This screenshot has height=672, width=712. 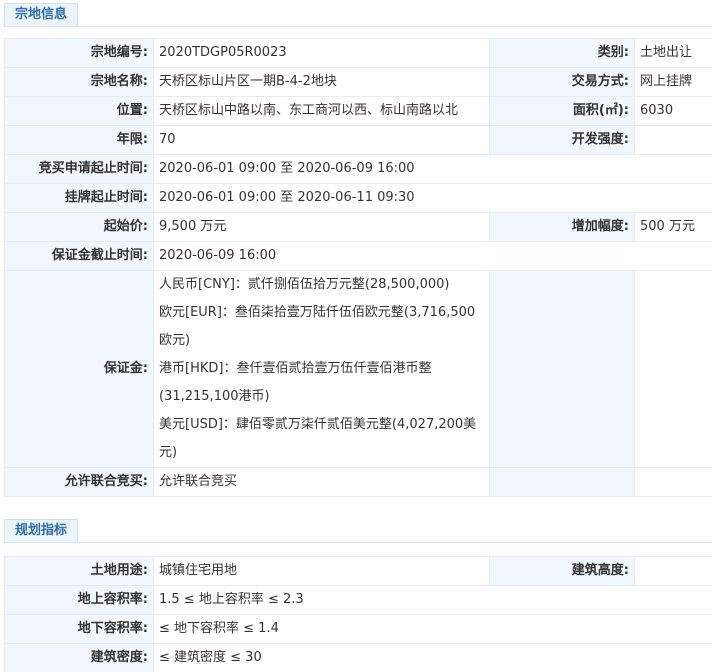 I want to click on table-row: 建筑密度: ≤ 建筑密度 ≤ 30, so click(x=358, y=657).